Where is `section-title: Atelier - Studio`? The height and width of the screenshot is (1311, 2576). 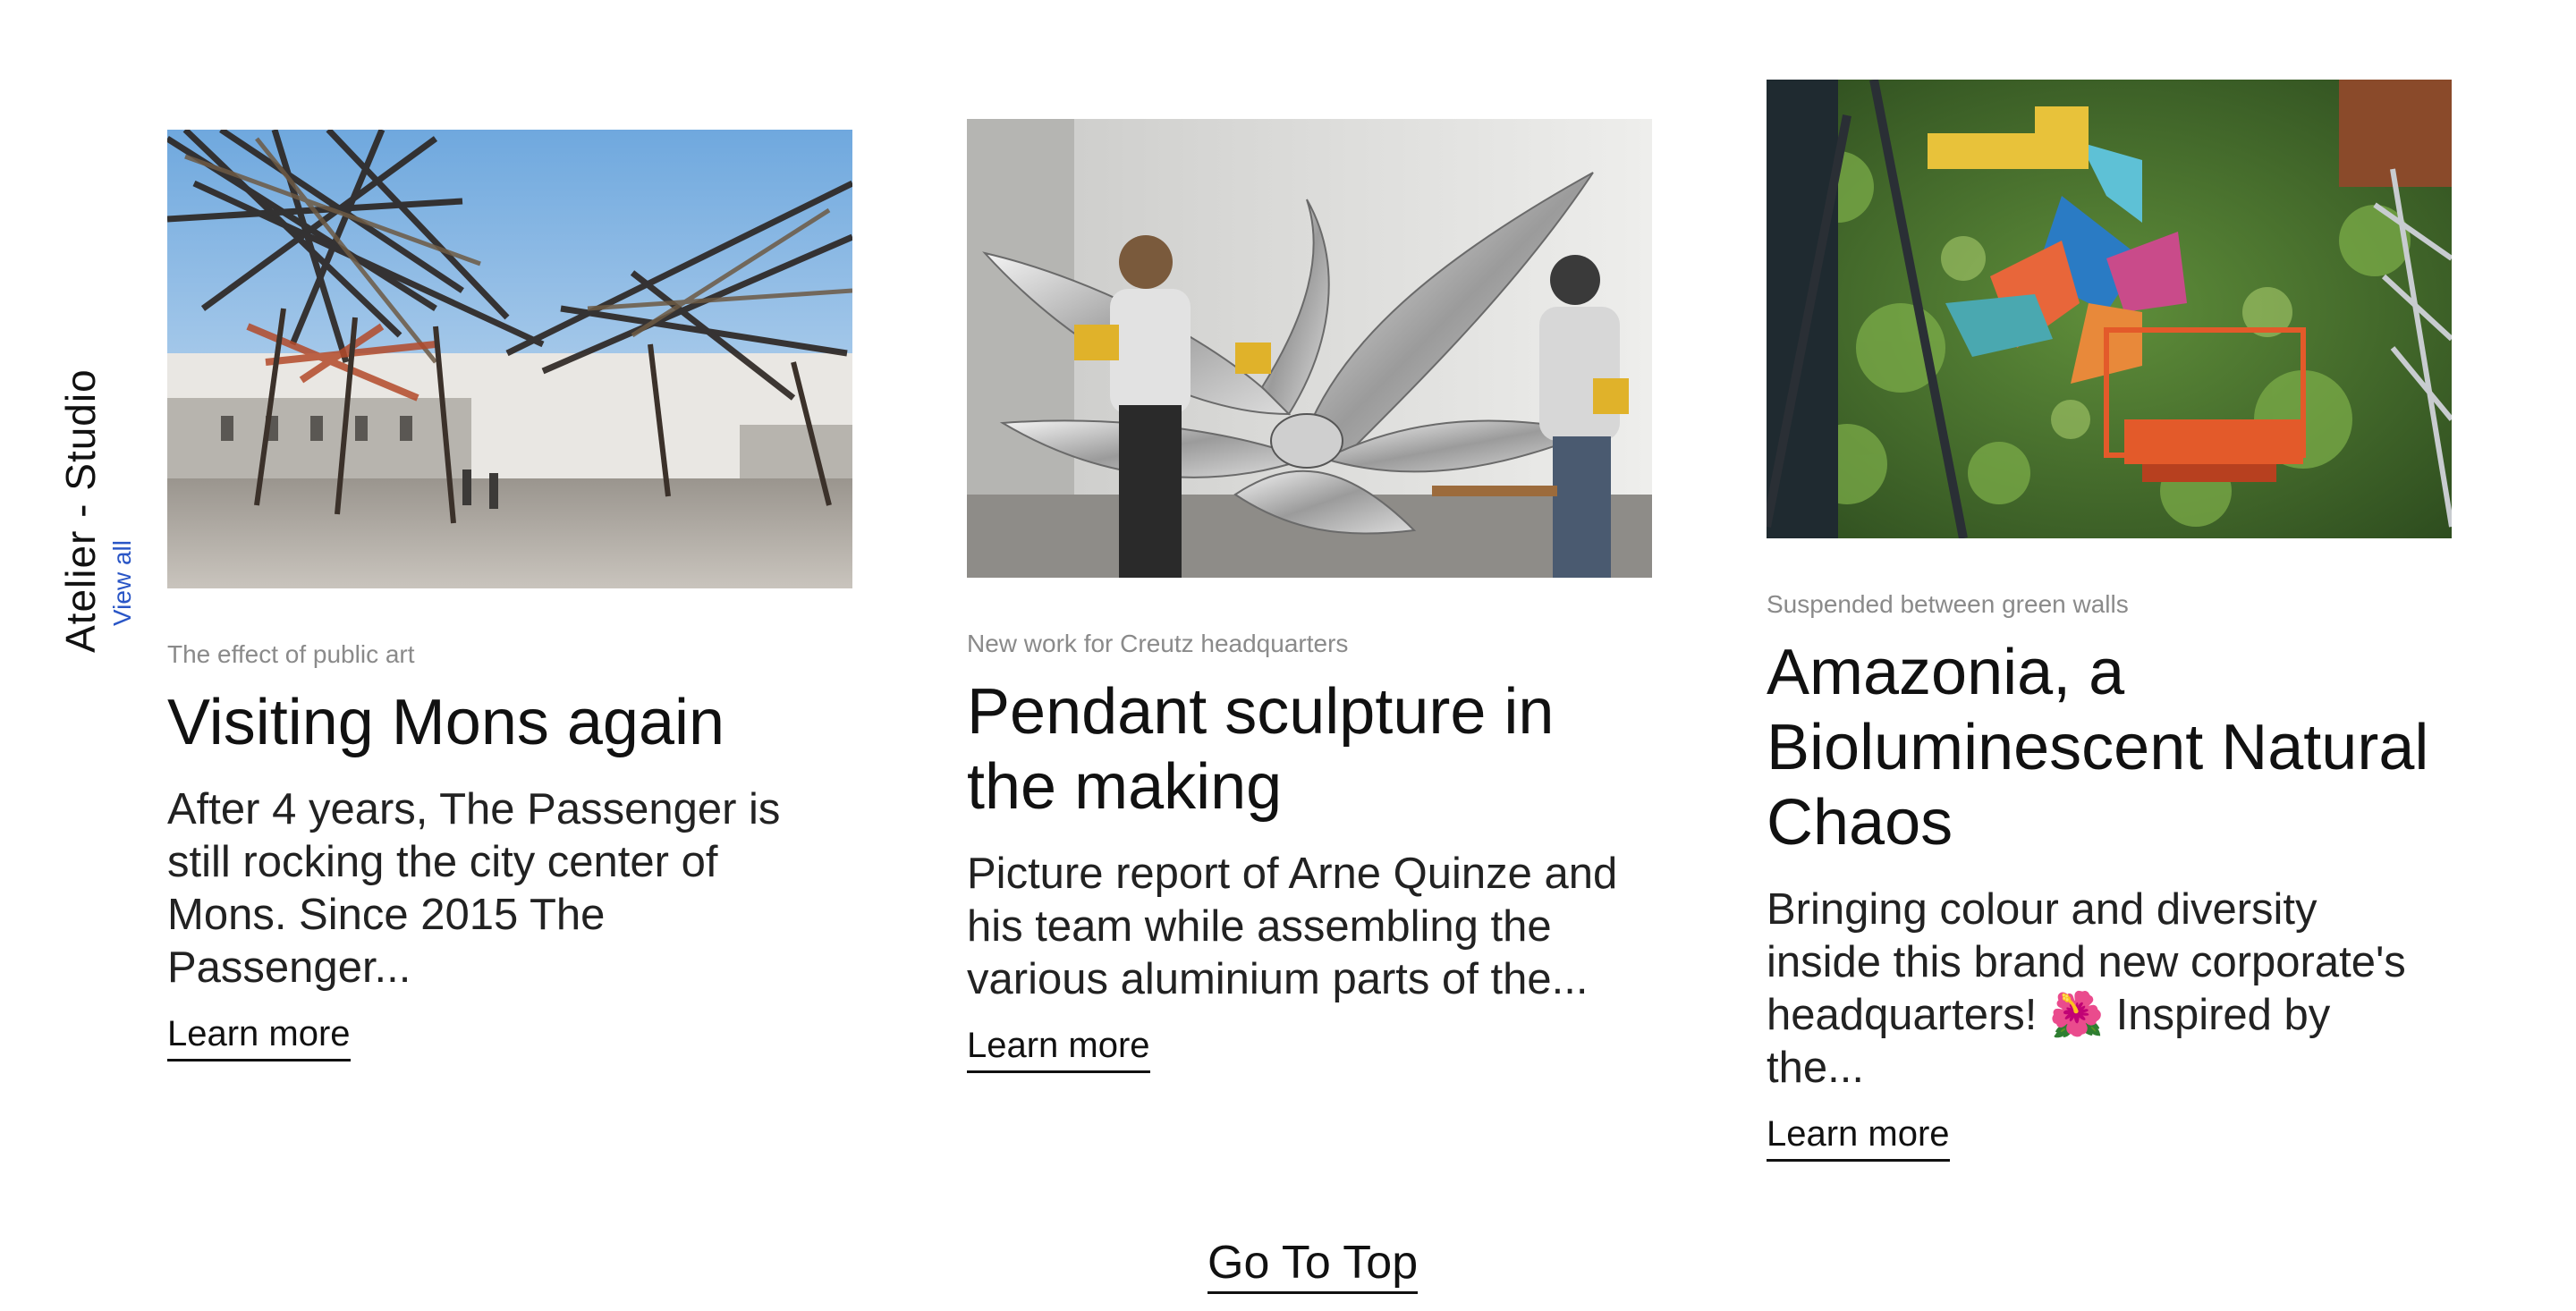
section-title: Atelier - Studio is located at coordinates (80, 510).